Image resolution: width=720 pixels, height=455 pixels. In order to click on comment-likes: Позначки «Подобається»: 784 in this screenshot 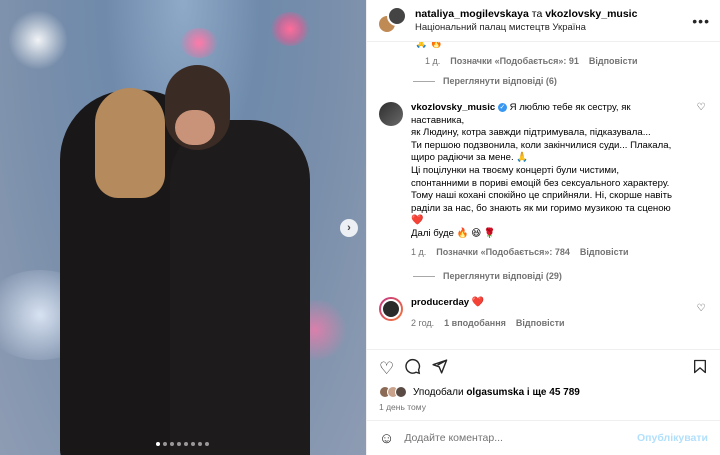, I will do `click(503, 252)`.